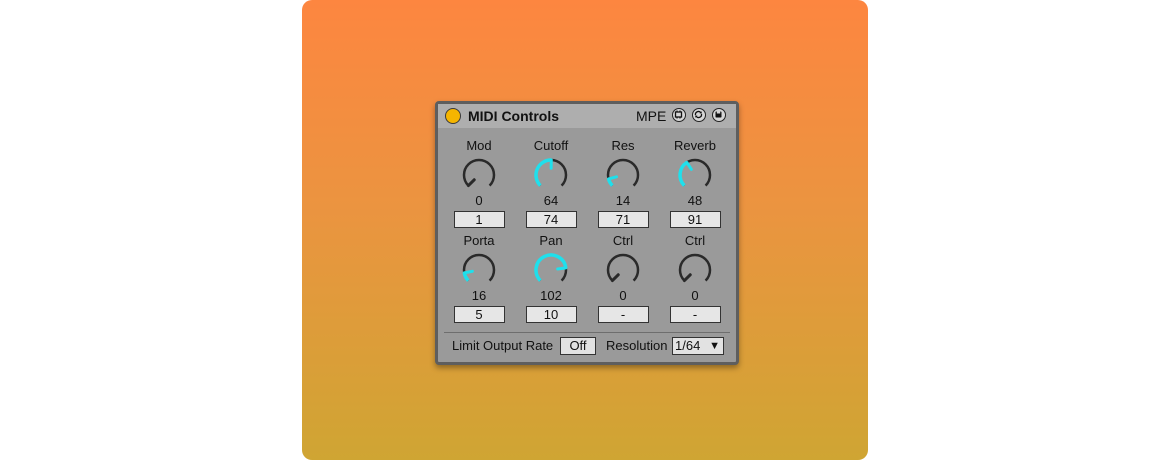 Image resolution: width=1170 pixels, height=460 pixels. I want to click on knob-pan, so click(551, 270).